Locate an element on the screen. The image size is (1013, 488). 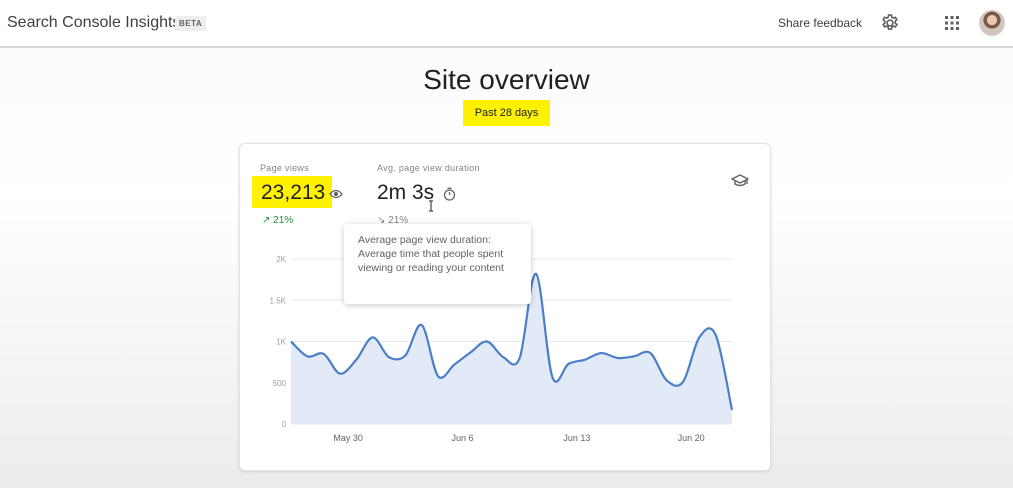
x-tick-label: May 30 is located at coordinates (348, 438).